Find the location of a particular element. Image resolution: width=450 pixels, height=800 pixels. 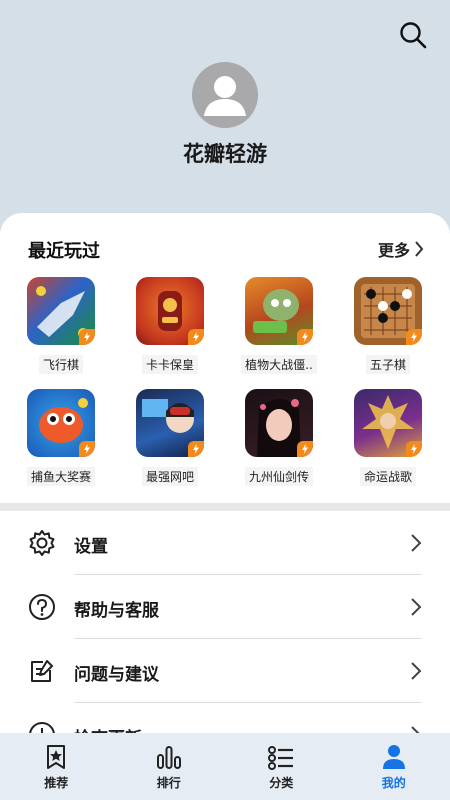

game-item: 五子棋 is located at coordinates (388, 325).